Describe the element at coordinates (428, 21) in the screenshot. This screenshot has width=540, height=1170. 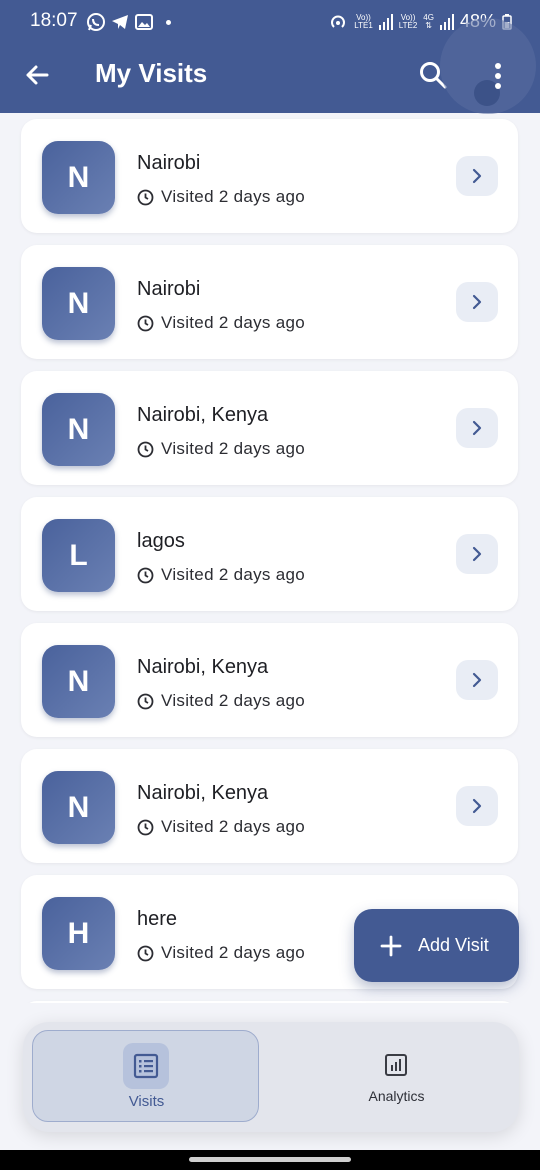
I see `network-type: 4G ⇅` at that location.